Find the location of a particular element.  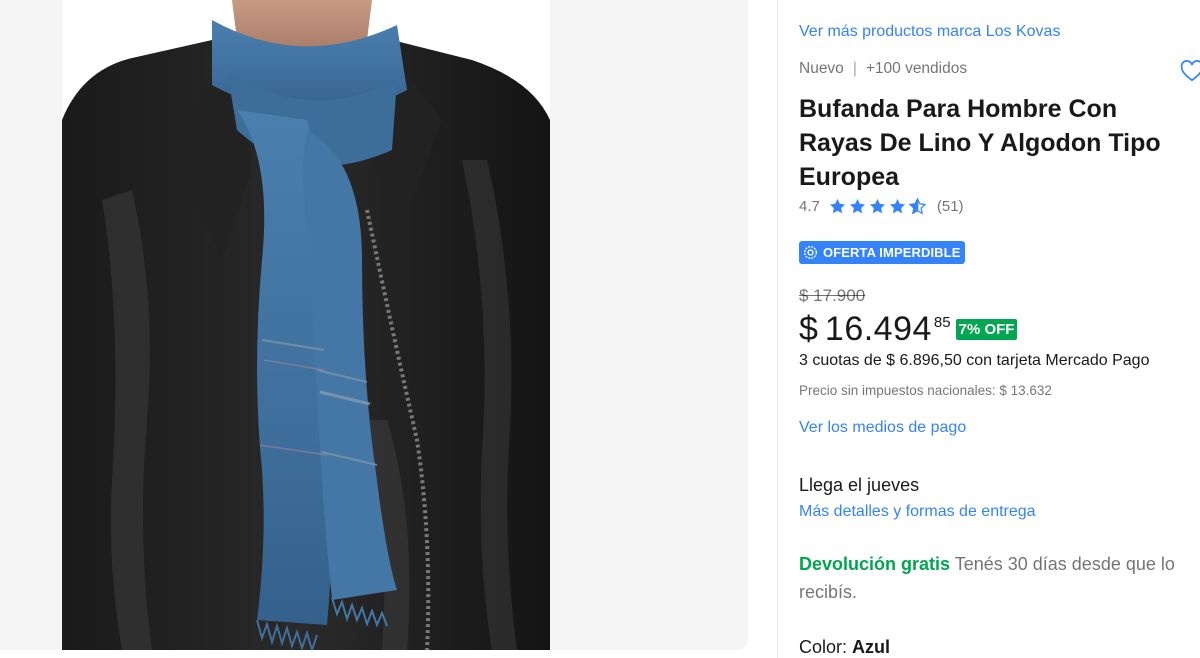

favorite-button is located at coordinates (1189, 71).